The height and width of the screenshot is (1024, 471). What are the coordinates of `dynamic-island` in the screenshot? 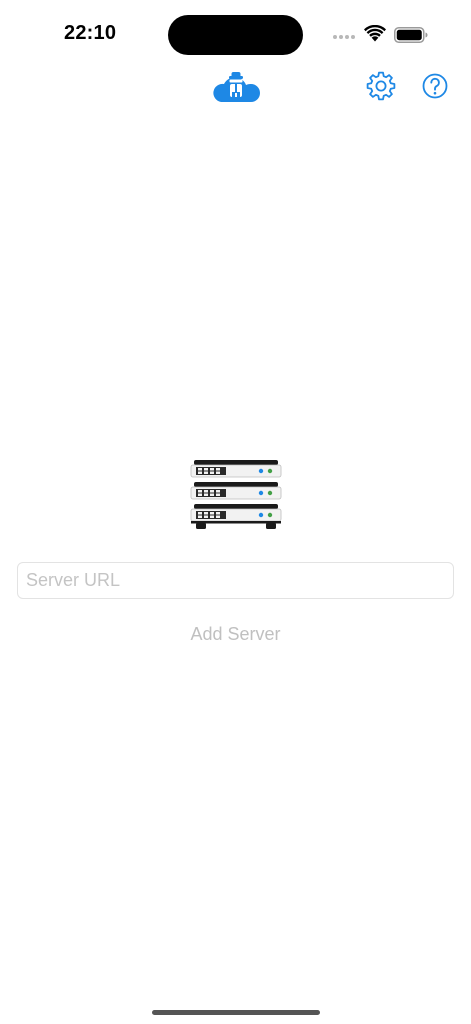 It's located at (235, 35).